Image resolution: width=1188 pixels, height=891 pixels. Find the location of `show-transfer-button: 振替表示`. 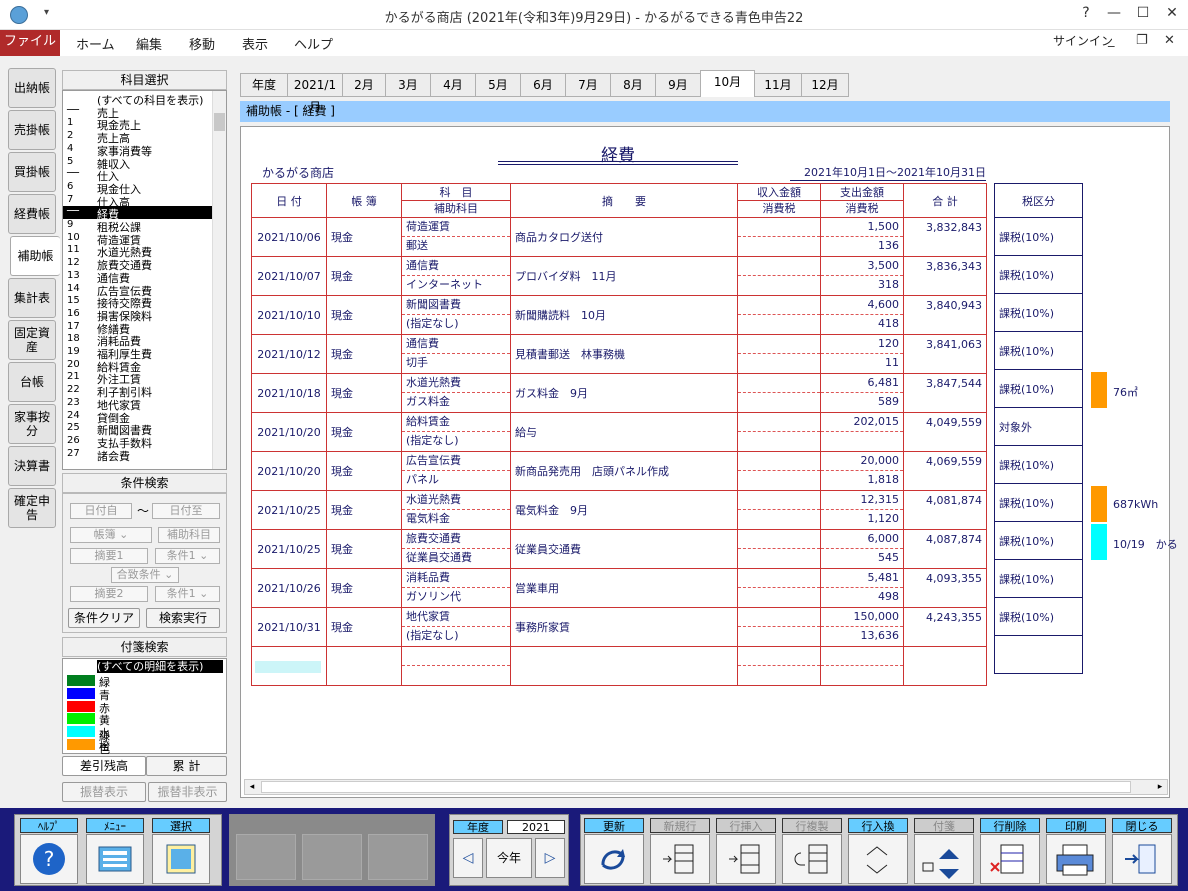

show-transfer-button: 振替表示 is located at coordinates (104, 792).